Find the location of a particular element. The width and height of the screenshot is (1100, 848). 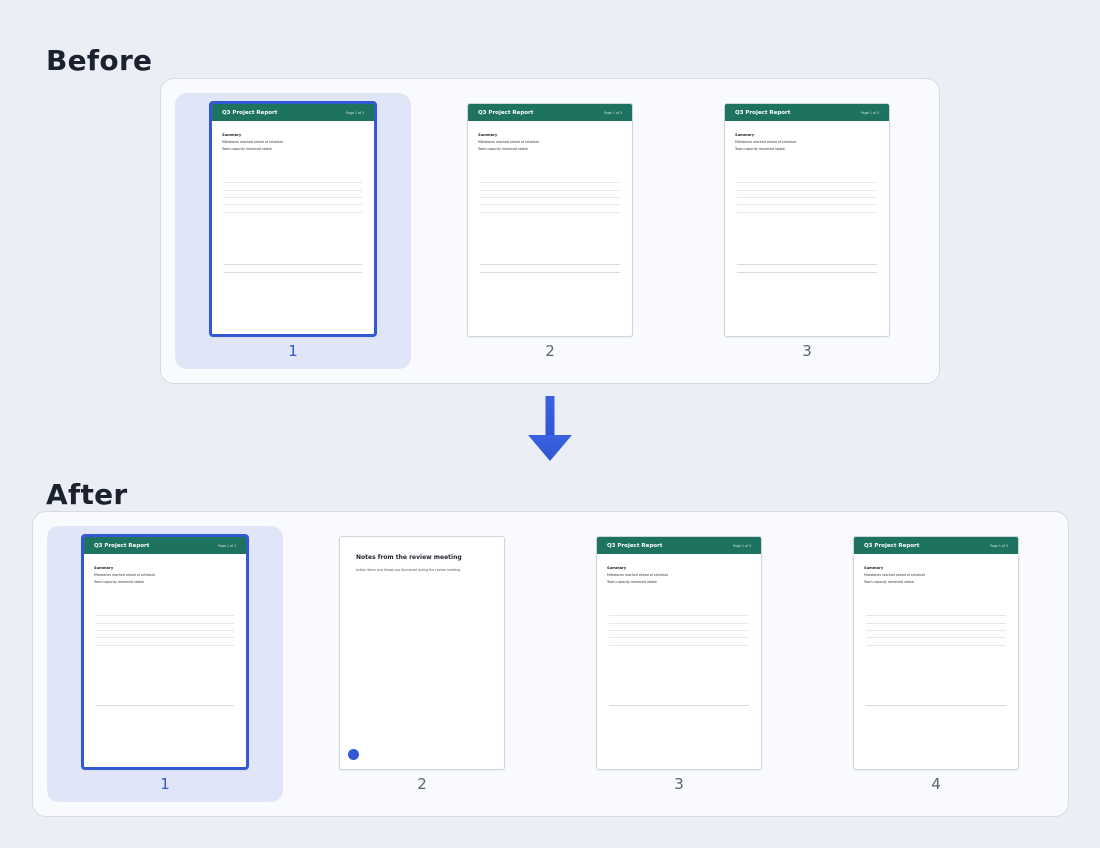

before-heading: Before is located at coordinates (99, 60).